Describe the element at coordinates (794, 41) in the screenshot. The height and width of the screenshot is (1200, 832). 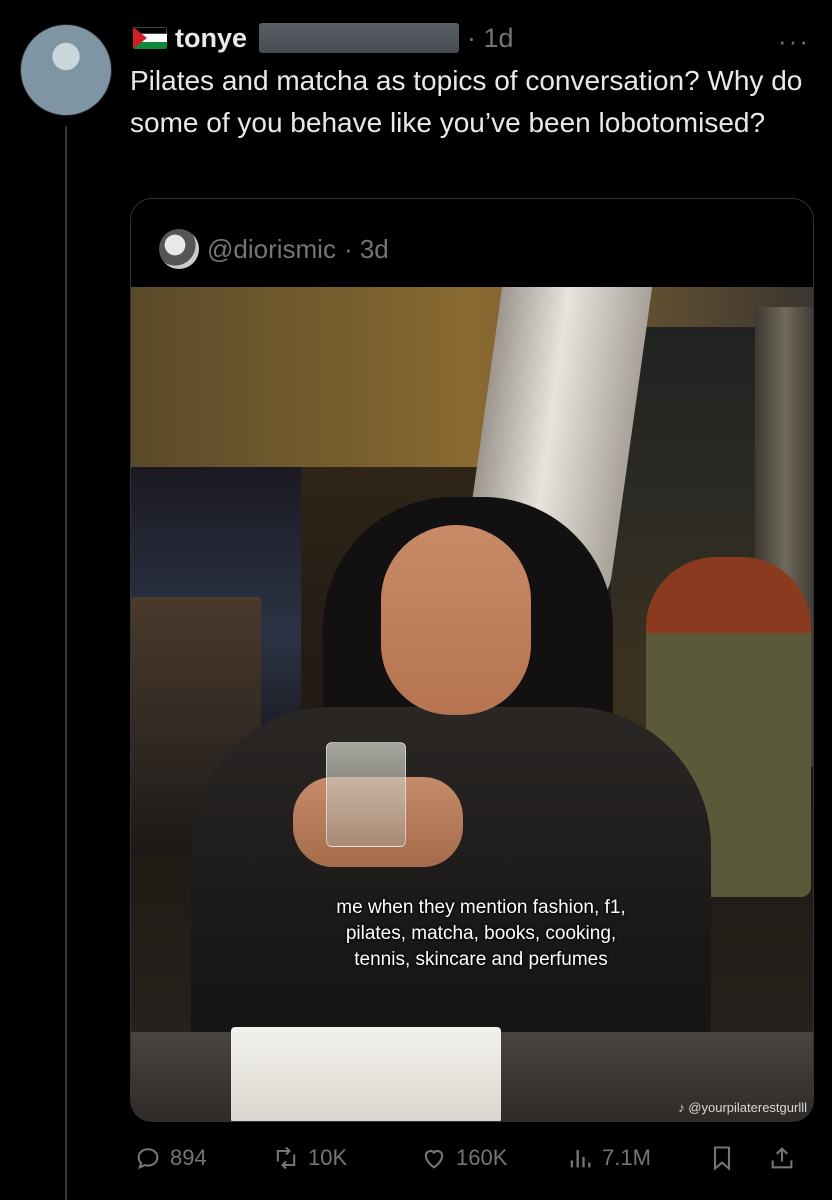
I see `more-icon: ···` at that location.